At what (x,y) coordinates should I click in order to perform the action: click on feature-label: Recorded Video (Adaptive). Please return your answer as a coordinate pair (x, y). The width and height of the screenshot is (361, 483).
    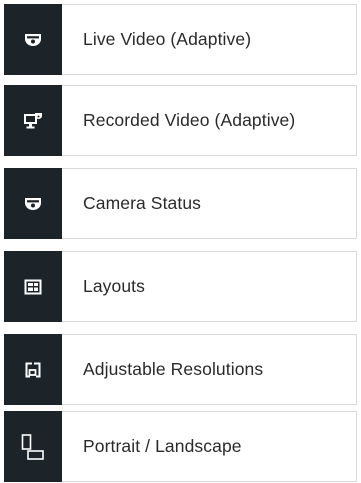
    Looking at the image, I should click on (189, 120).